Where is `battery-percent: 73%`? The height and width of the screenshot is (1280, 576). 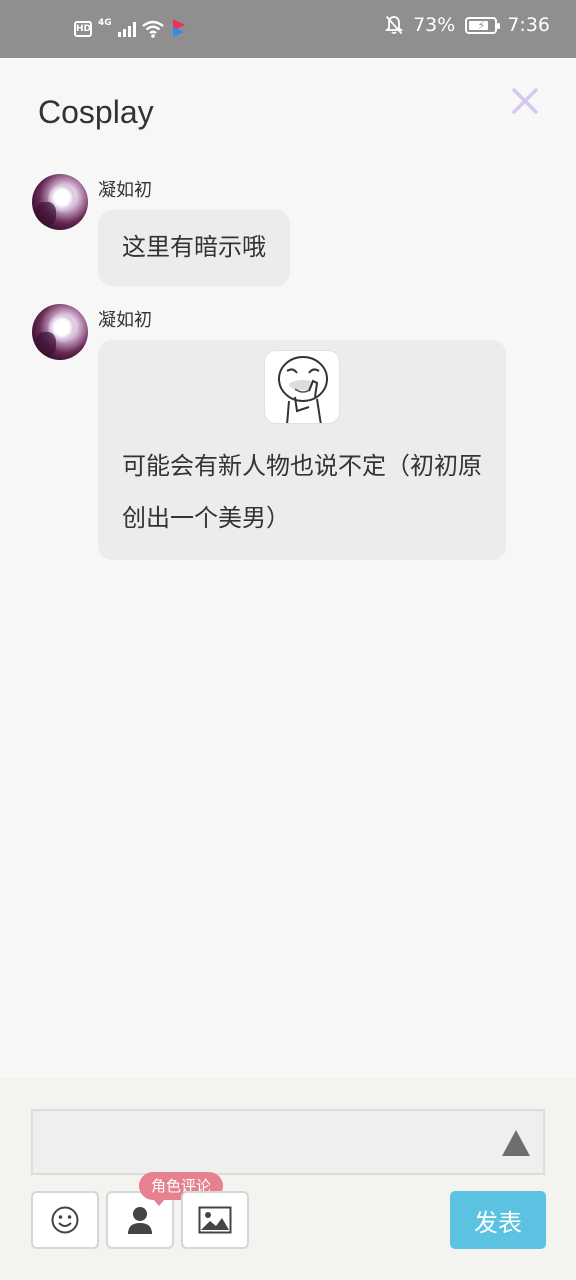 battery-percent: 73% is located at coordinates (434, 25).